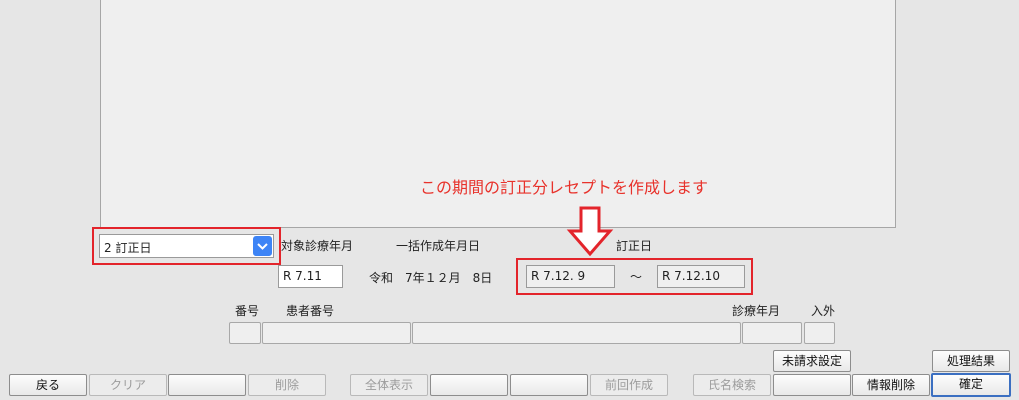 The image size is (1019, 400). Describe the element at coordinates (128, 385) in the screenshot. I see `clear-button: クリア` at that location.